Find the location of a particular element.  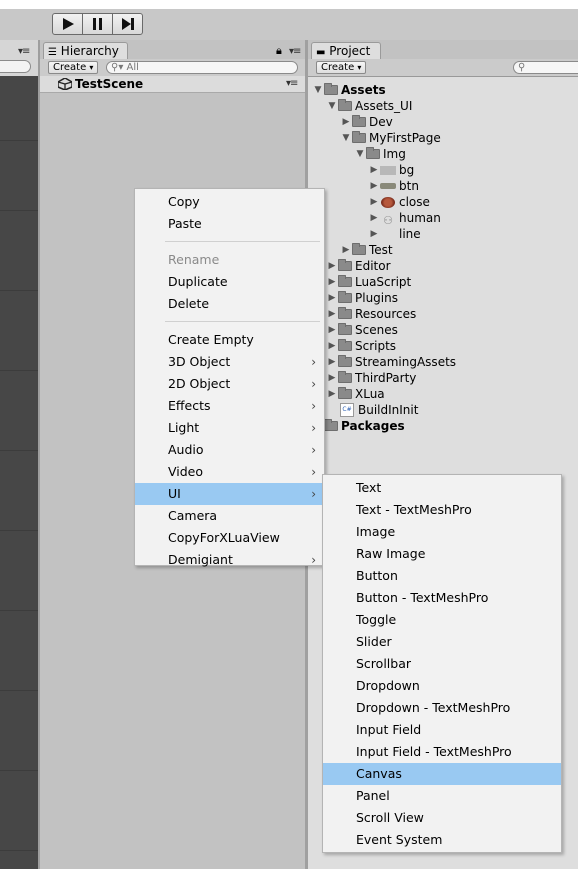

hierarchy-create-button: Create ▾ is located at coordinates (73, 67).